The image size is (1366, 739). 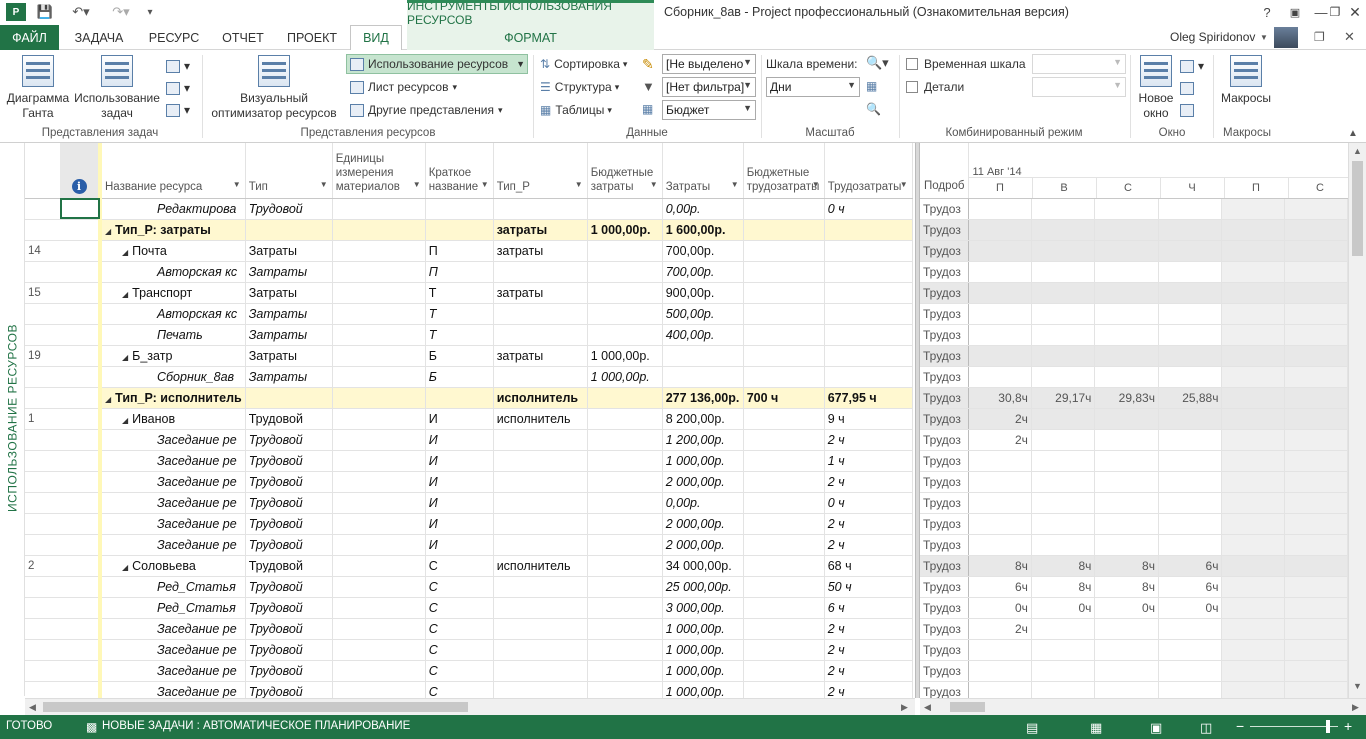 I want to click on cell-short-name: П, so click(x=459, y=251).